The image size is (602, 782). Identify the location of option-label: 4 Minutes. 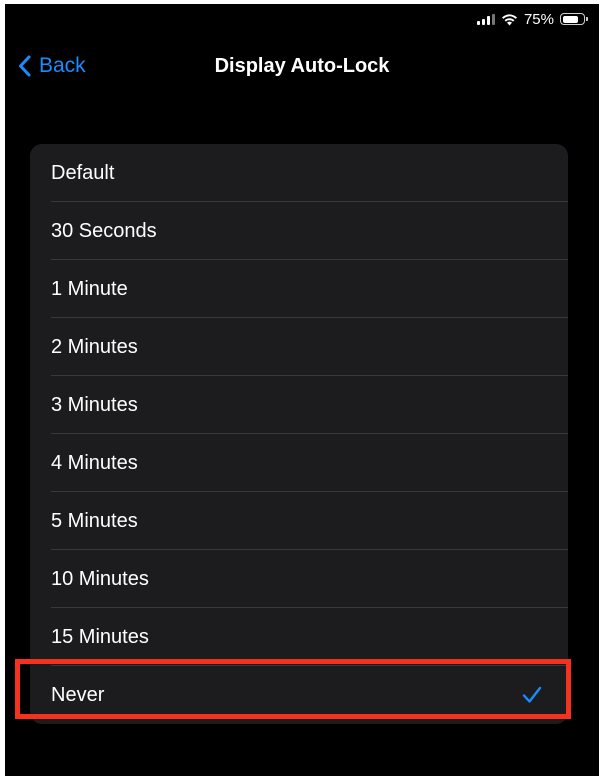
(94, 462).